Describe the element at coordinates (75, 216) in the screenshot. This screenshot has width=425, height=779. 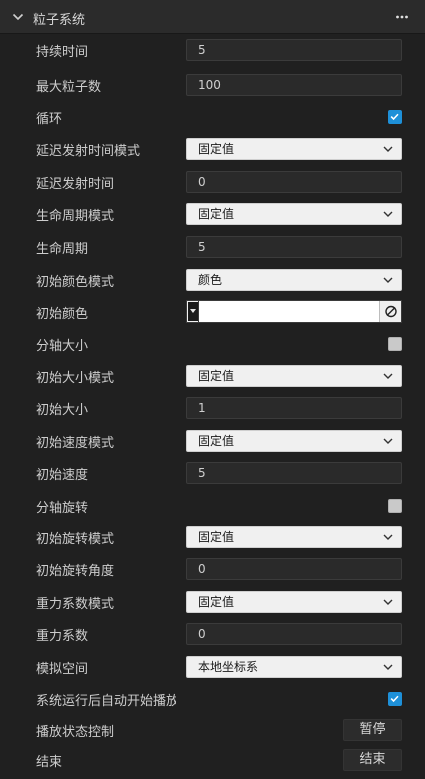
I see `lifetime-mode-label: 生命周期模式` at that location.